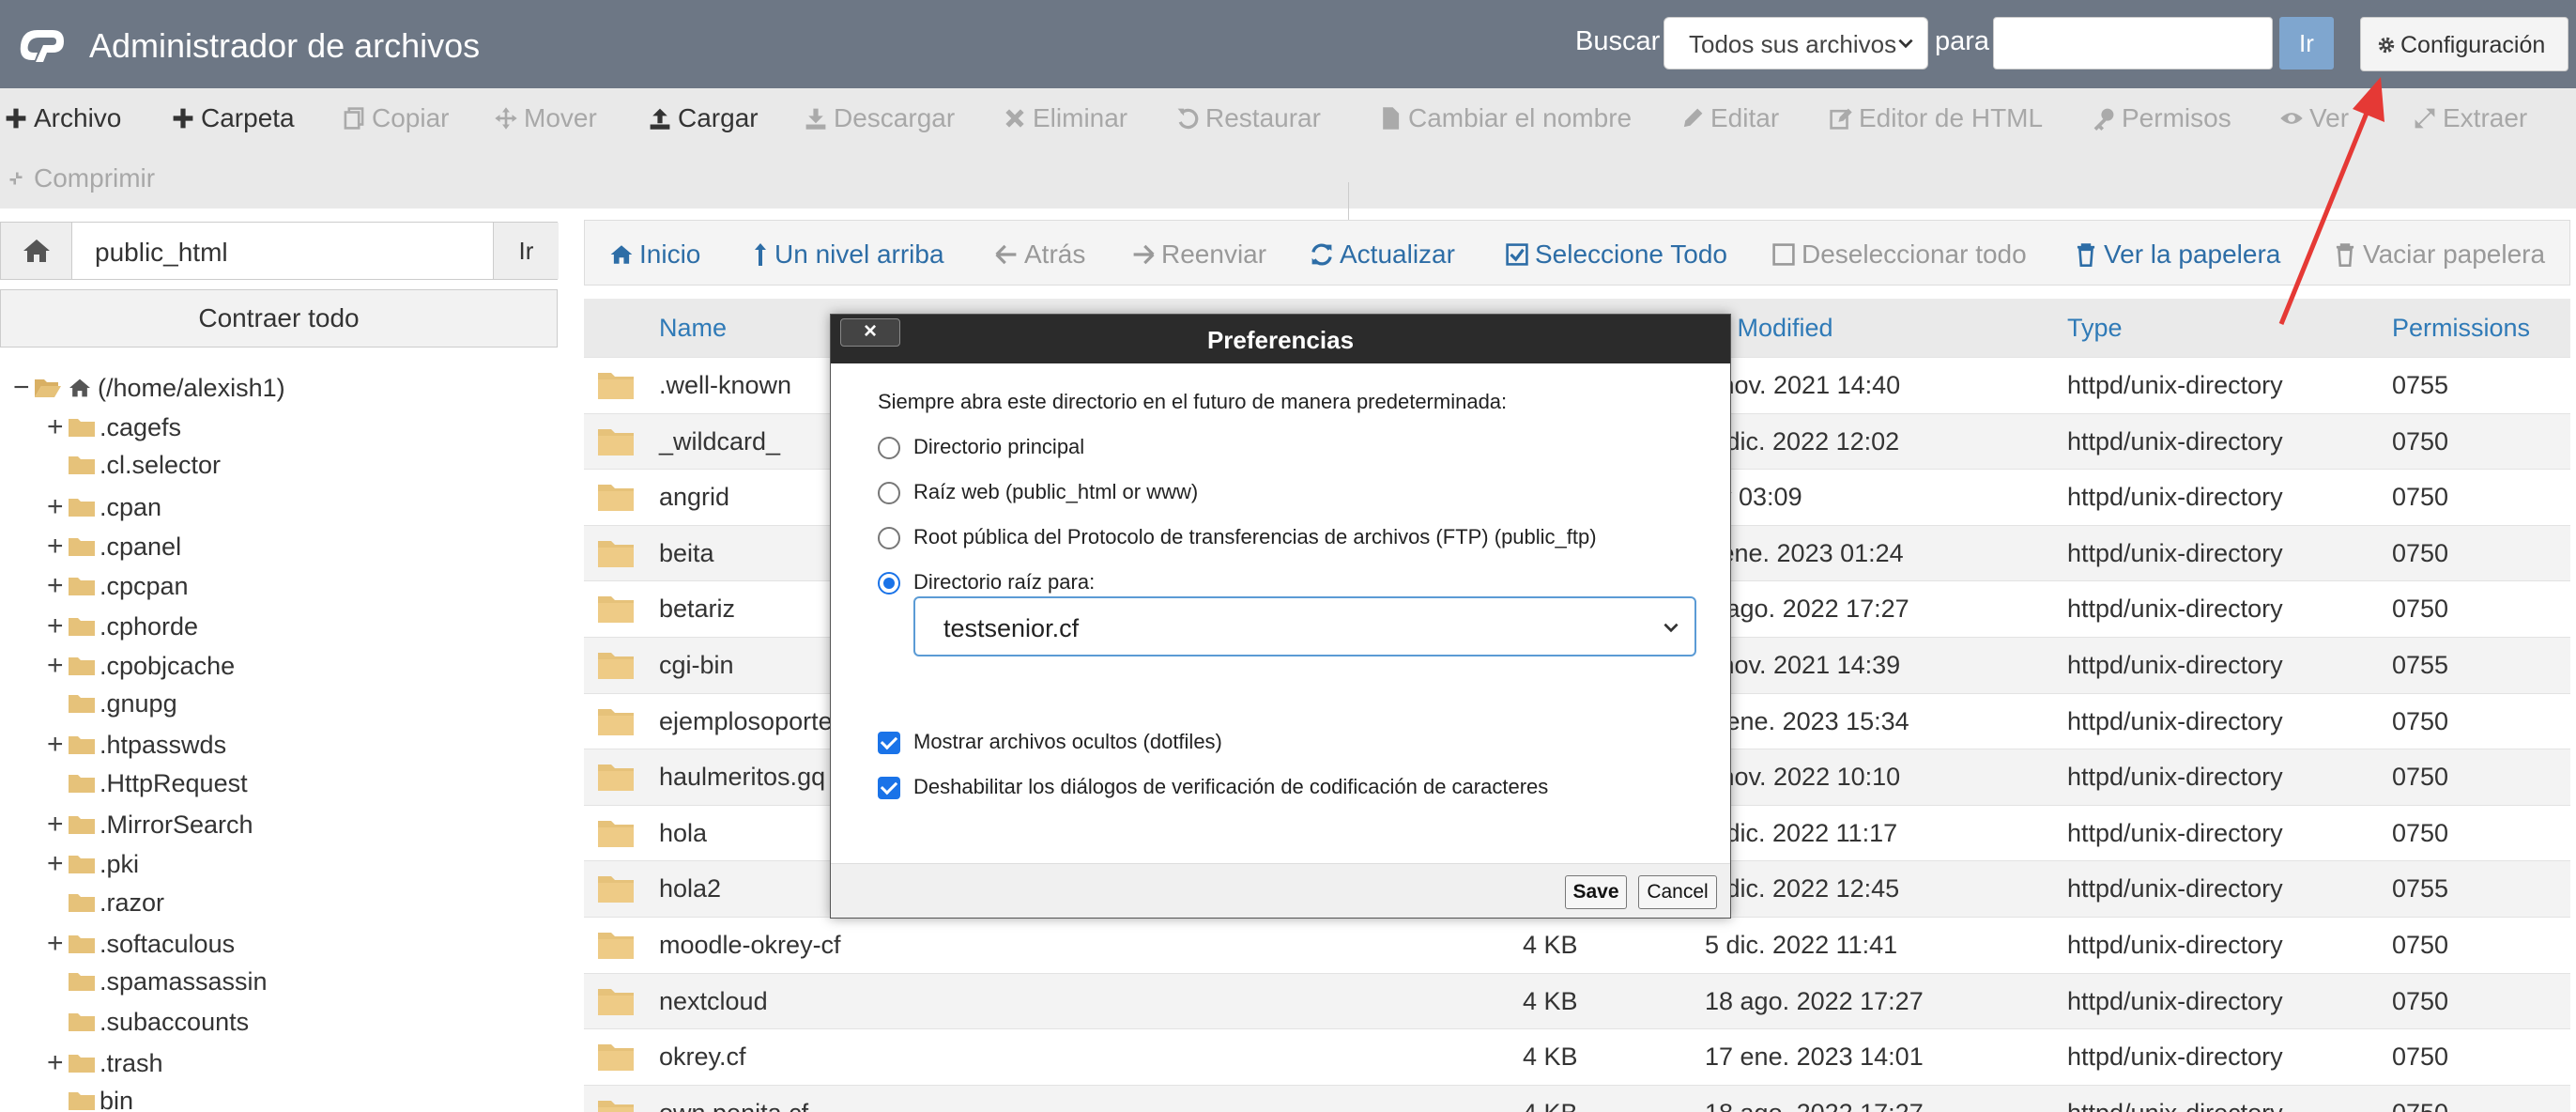 The width and height of the screenshot is (2576, 1112). Describe the element at coordinates (1596, 892) in the screenshot. I see `save-button: Save` at that location.